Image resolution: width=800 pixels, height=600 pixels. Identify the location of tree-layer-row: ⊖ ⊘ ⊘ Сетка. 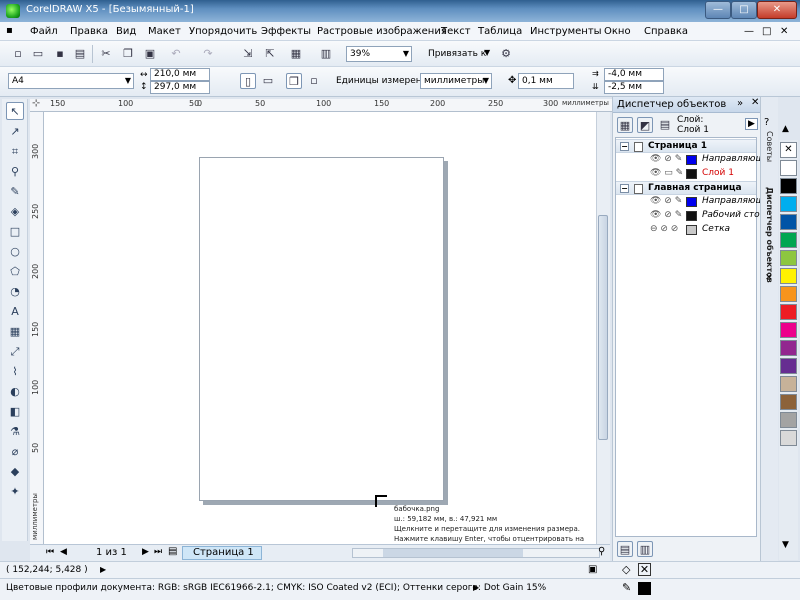
(686, 230).